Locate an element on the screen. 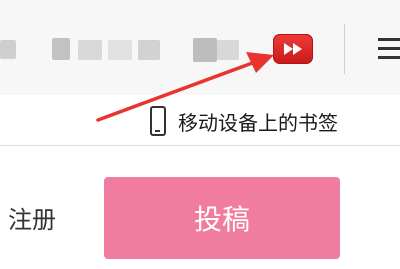 The image size is (400, 269). hamburger-menu-icon is located at coordinates (386, 49).